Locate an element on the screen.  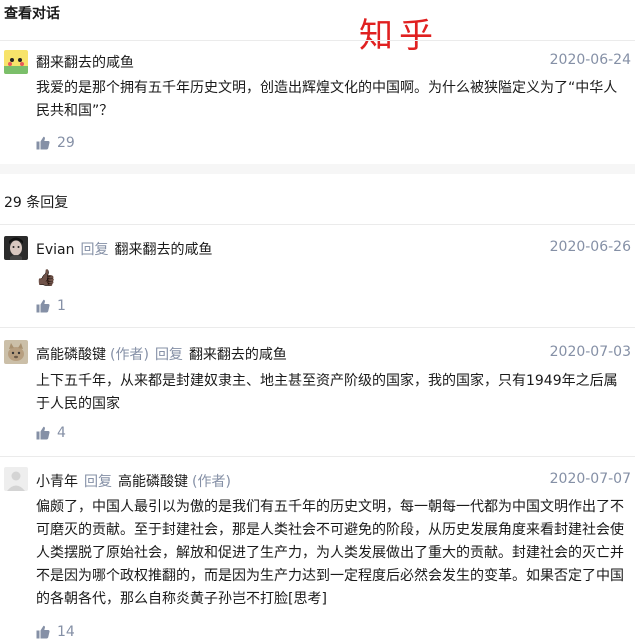
comment-meta: 高能磷酸键 (作者) 回复 翻来翻去的咸鱼 is located at coordinates (161, 354).